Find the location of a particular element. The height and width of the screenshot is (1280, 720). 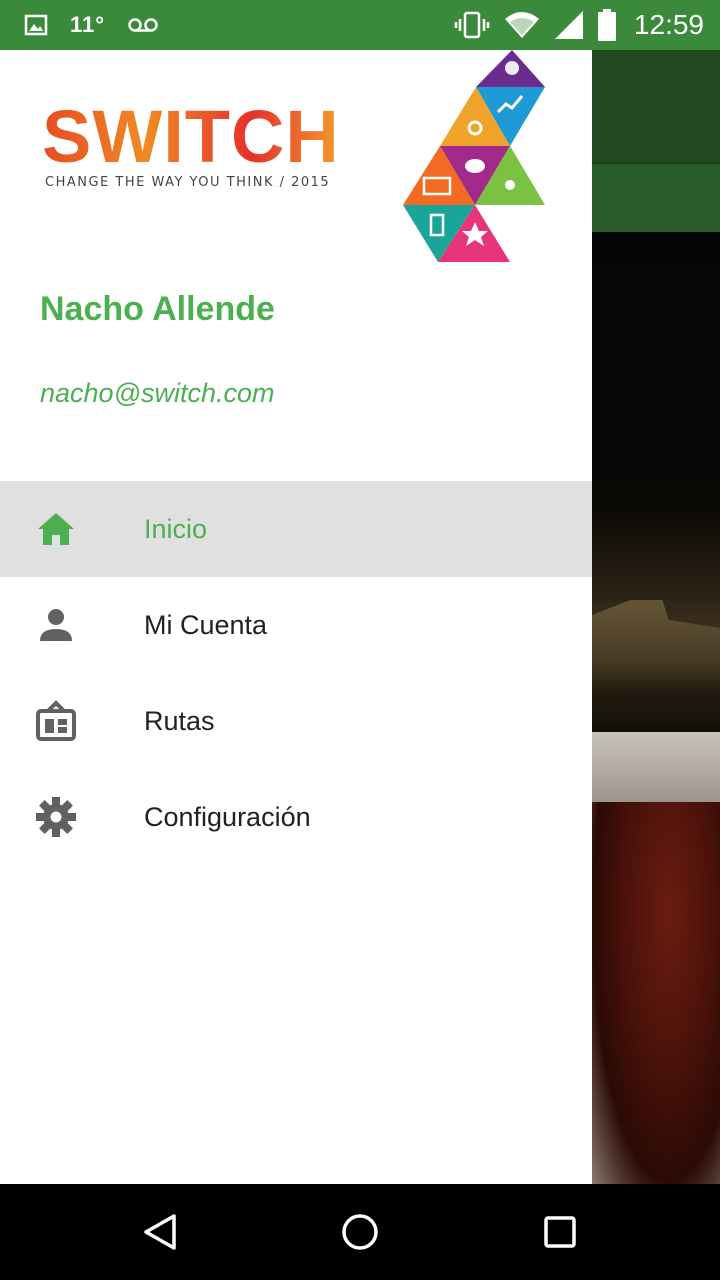

signal-icon is located at coordinates (568, 25).